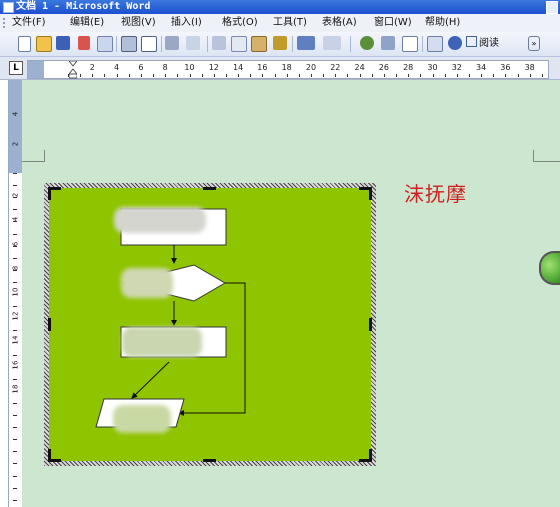 The height and width of the screenshot is (507, 560). I want to click on insert-table-icon, so click(410, 44).